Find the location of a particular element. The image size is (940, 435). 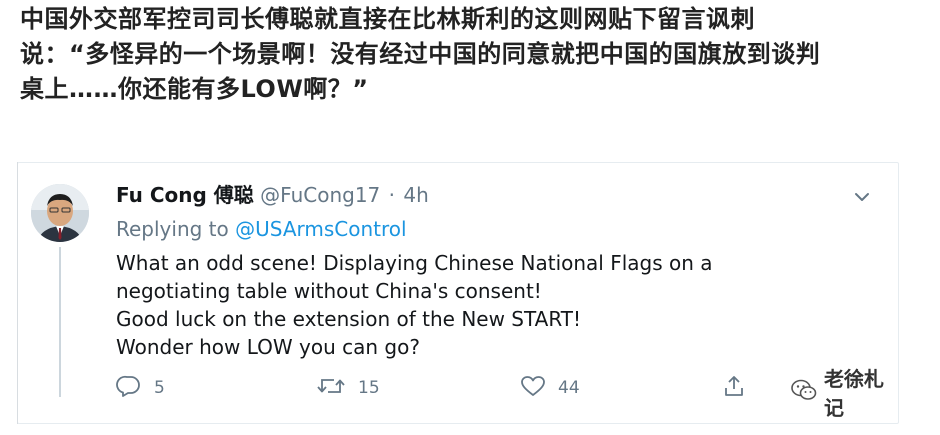

like-button: 44 is located at coordinates (550, 388).